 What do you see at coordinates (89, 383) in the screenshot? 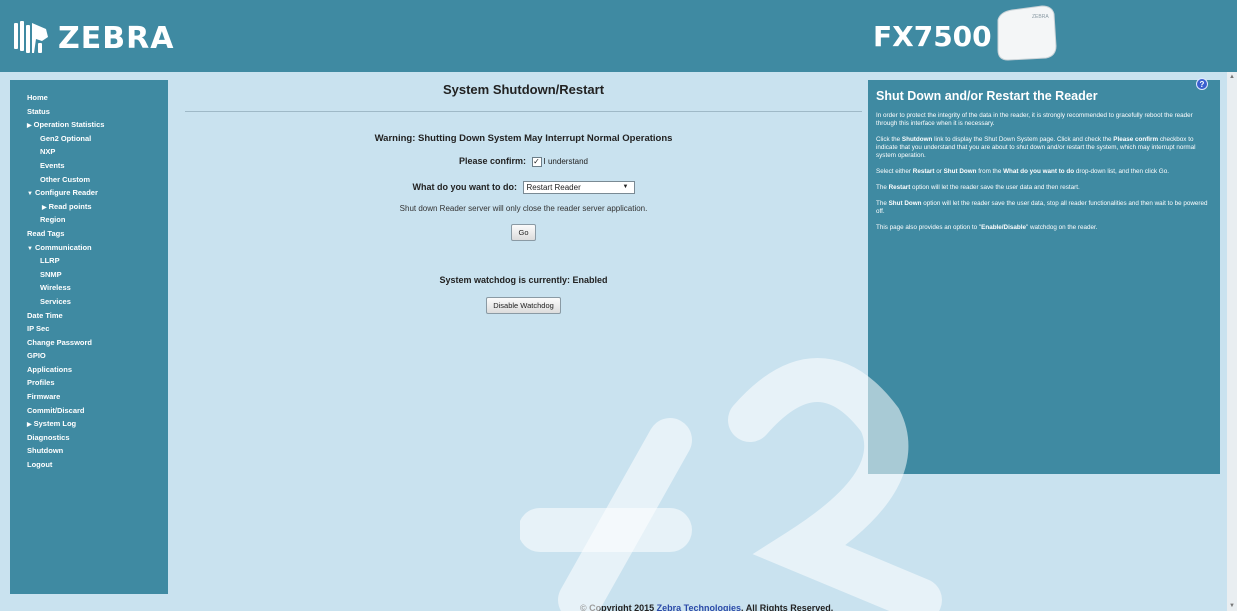
I see `sidebar-item-profiles: Profiles` at bounding box center [89, 383].